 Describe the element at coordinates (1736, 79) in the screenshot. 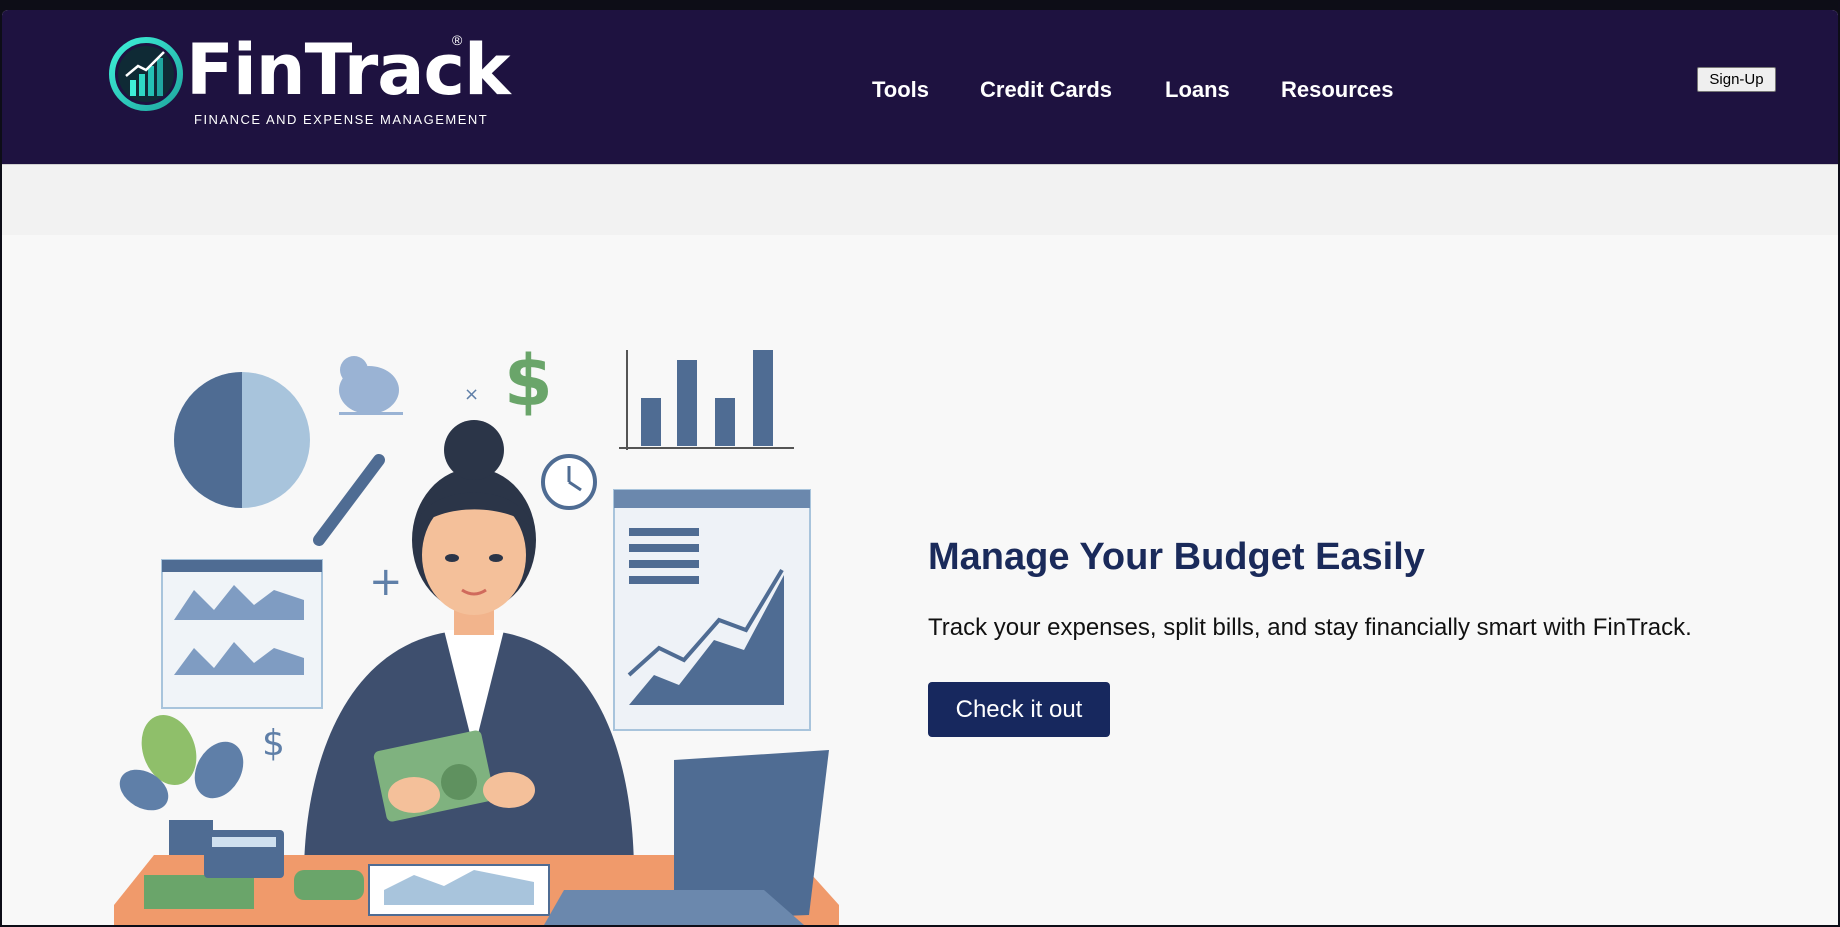

I see `signup-button: Sign-Up` at that location.